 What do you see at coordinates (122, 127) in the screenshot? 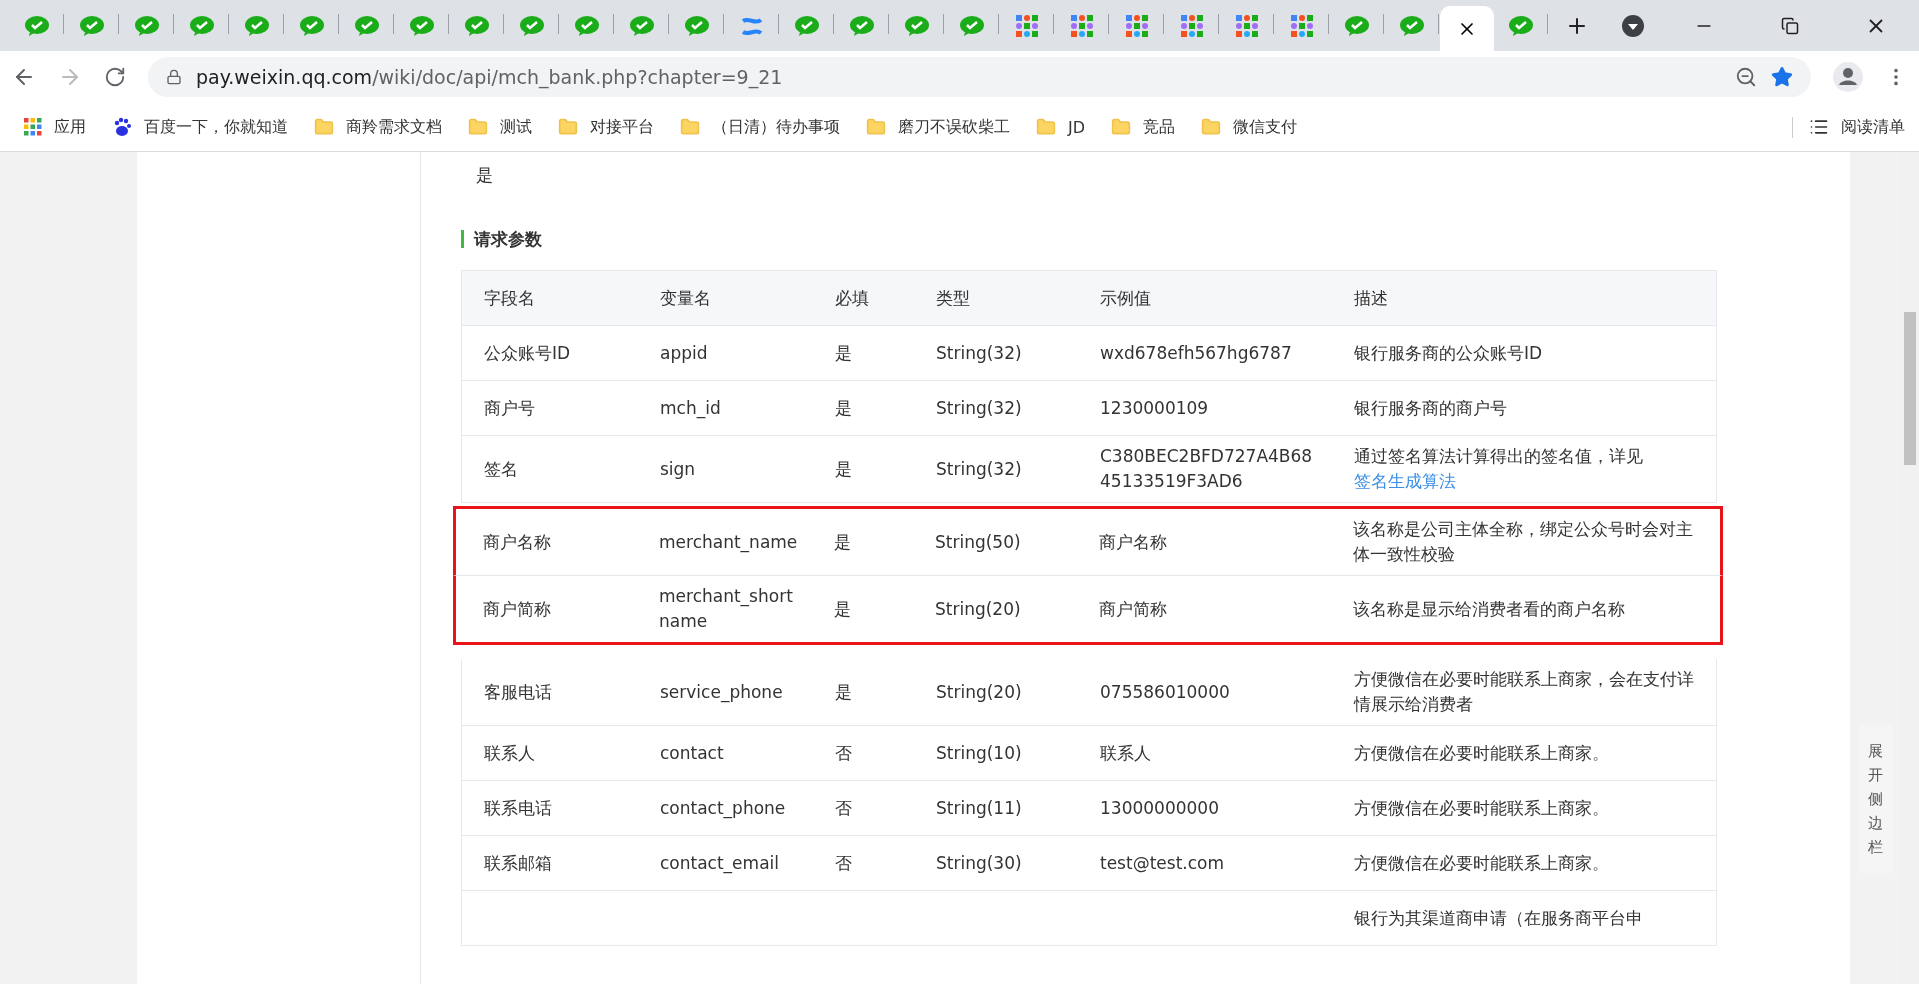
I see `paw-icon` at bounding box center [122, 127].